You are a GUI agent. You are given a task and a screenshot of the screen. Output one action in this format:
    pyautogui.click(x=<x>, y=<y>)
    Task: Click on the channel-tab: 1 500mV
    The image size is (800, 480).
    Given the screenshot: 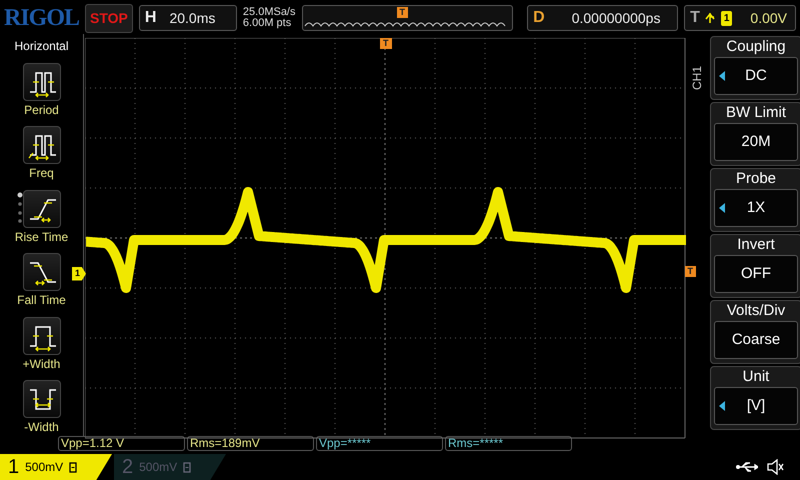 What is the action you would take?
    pyautogui.click(x=56, y=467)
    